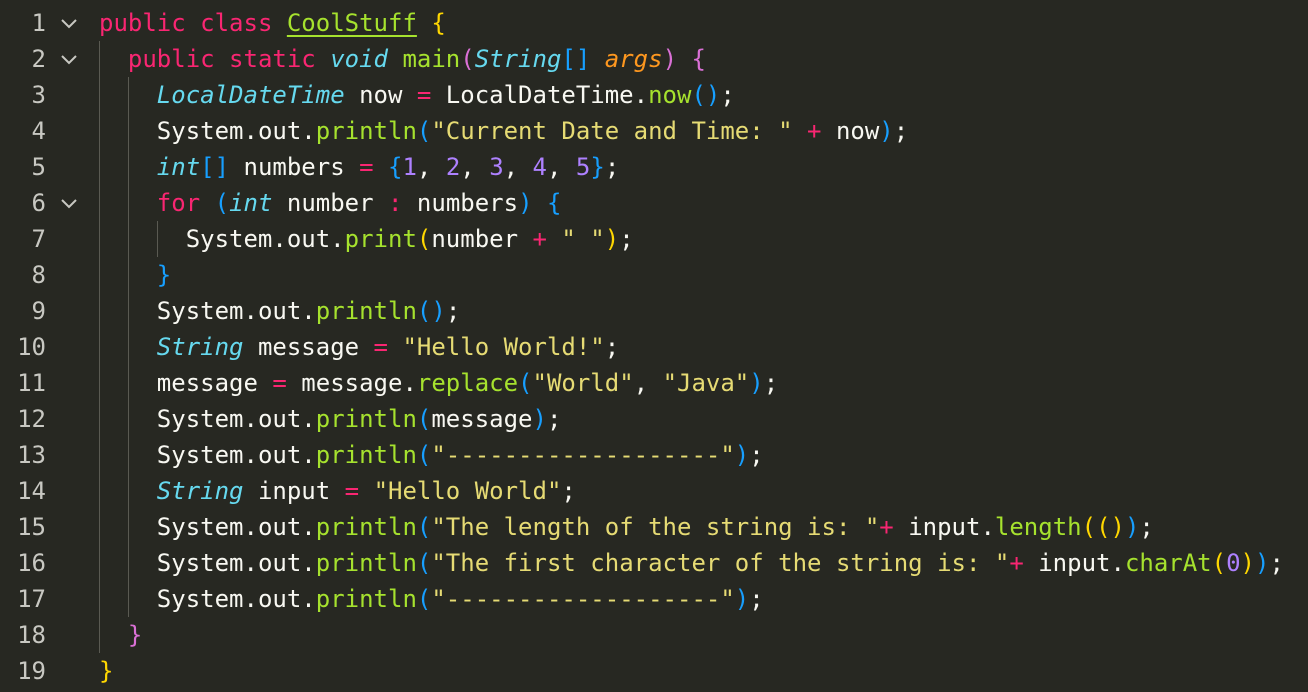 The height and width of the screenshot is (692, 1308). What do you see at coordinates (576, 59) in the screenshot?
I see `code-token: []` at bounding box center [576, 59].